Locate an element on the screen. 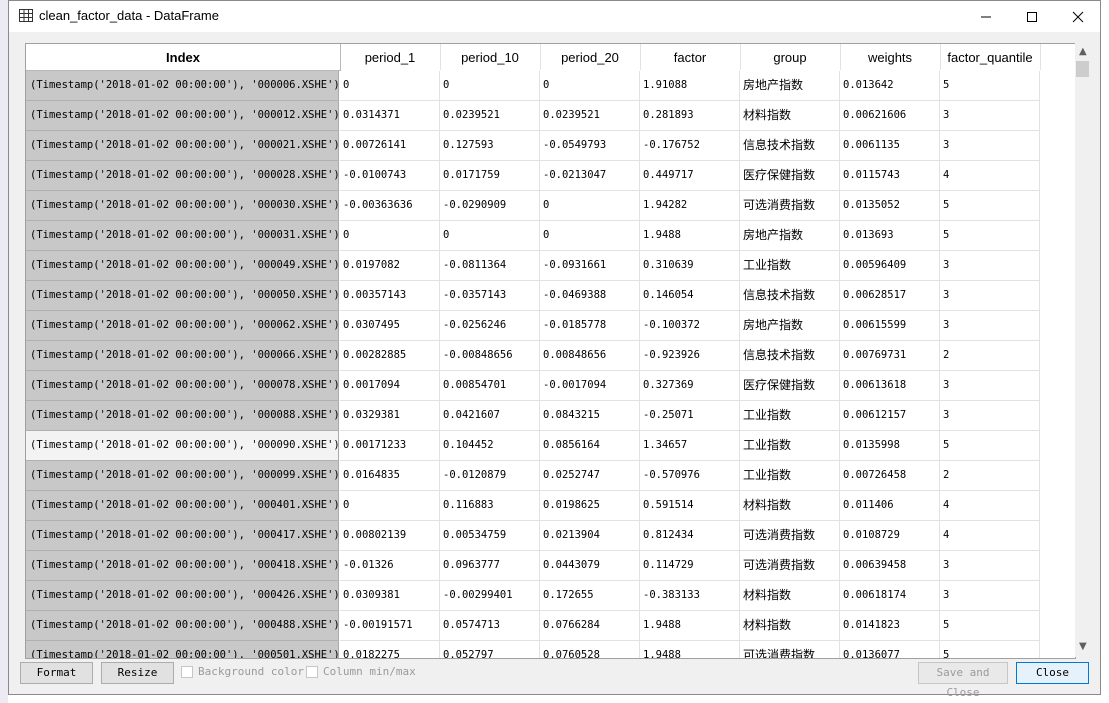  save-and-close-button: Save and Close is located at coordinates (963, 680).